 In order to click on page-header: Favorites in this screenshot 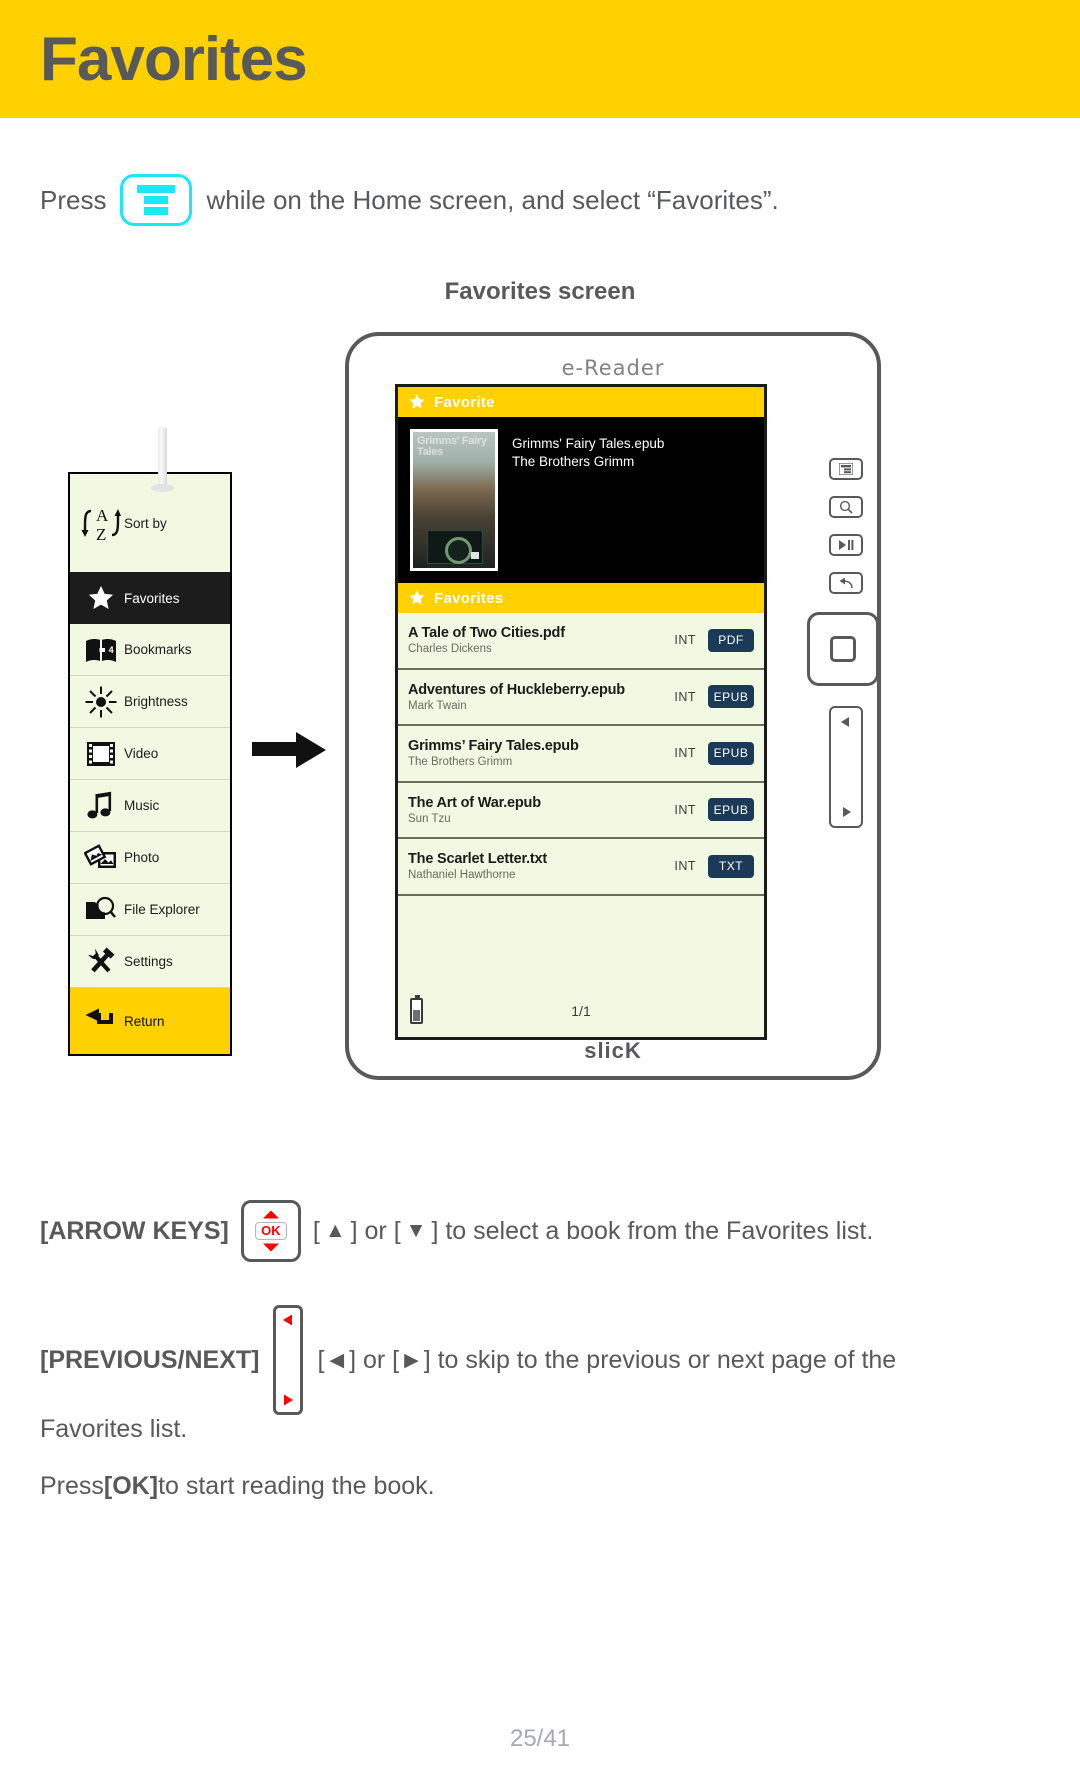, I will do `click(540, 59)`.